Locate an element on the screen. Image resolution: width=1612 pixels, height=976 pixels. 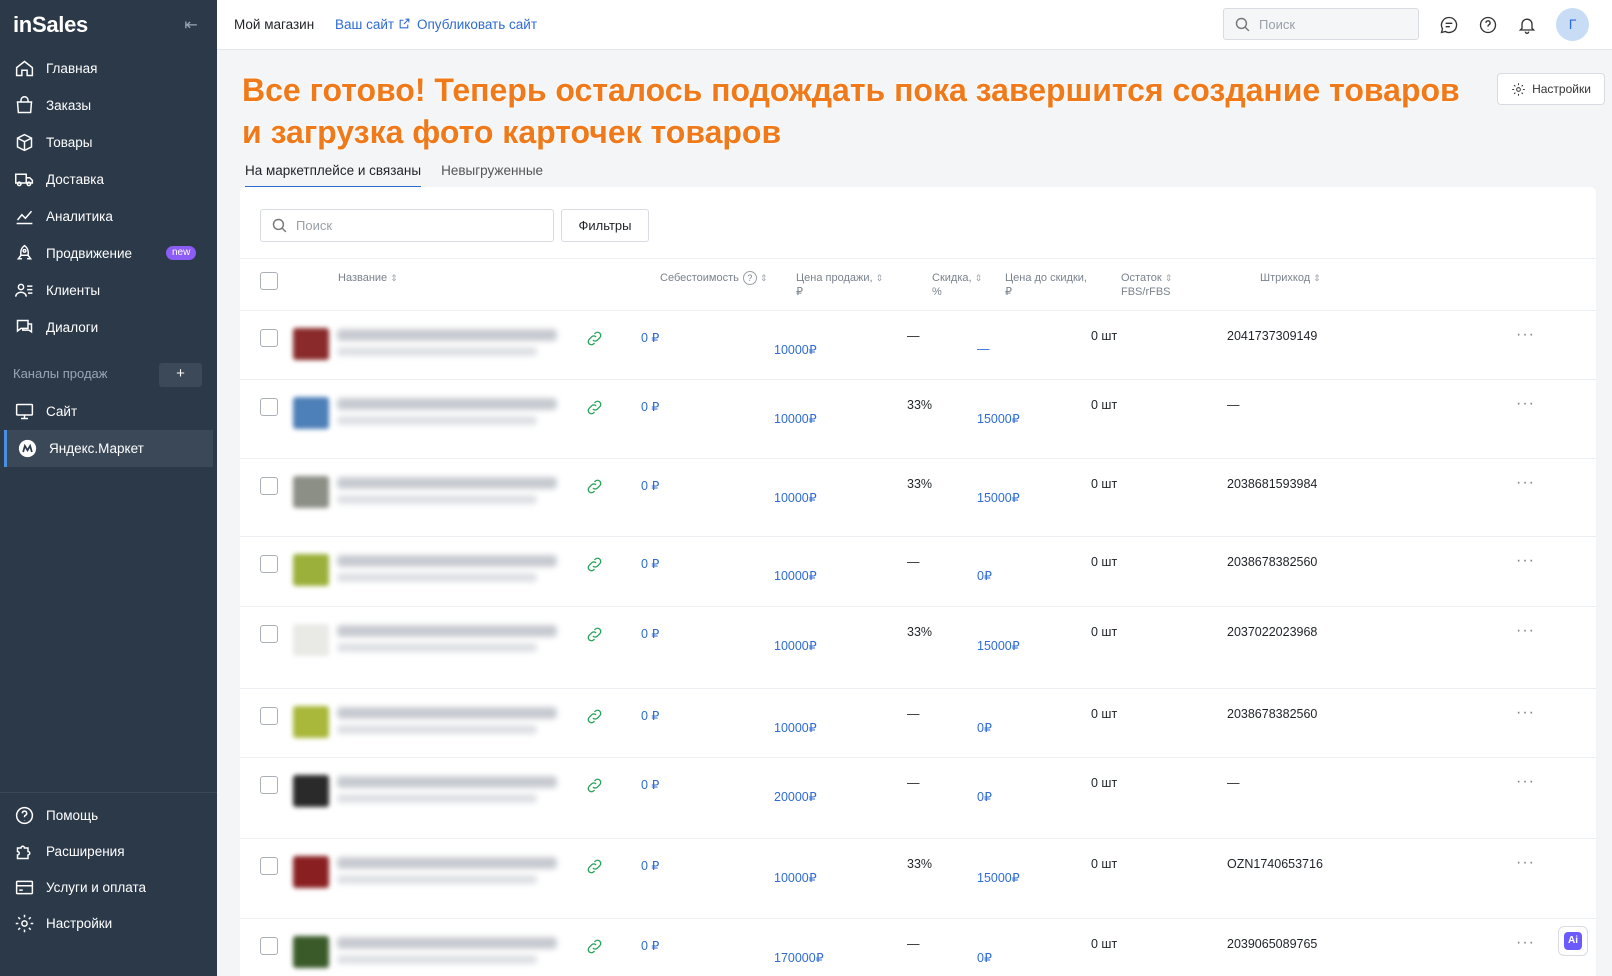
price-value: 20000₽ is located at coordinates (795, 796).